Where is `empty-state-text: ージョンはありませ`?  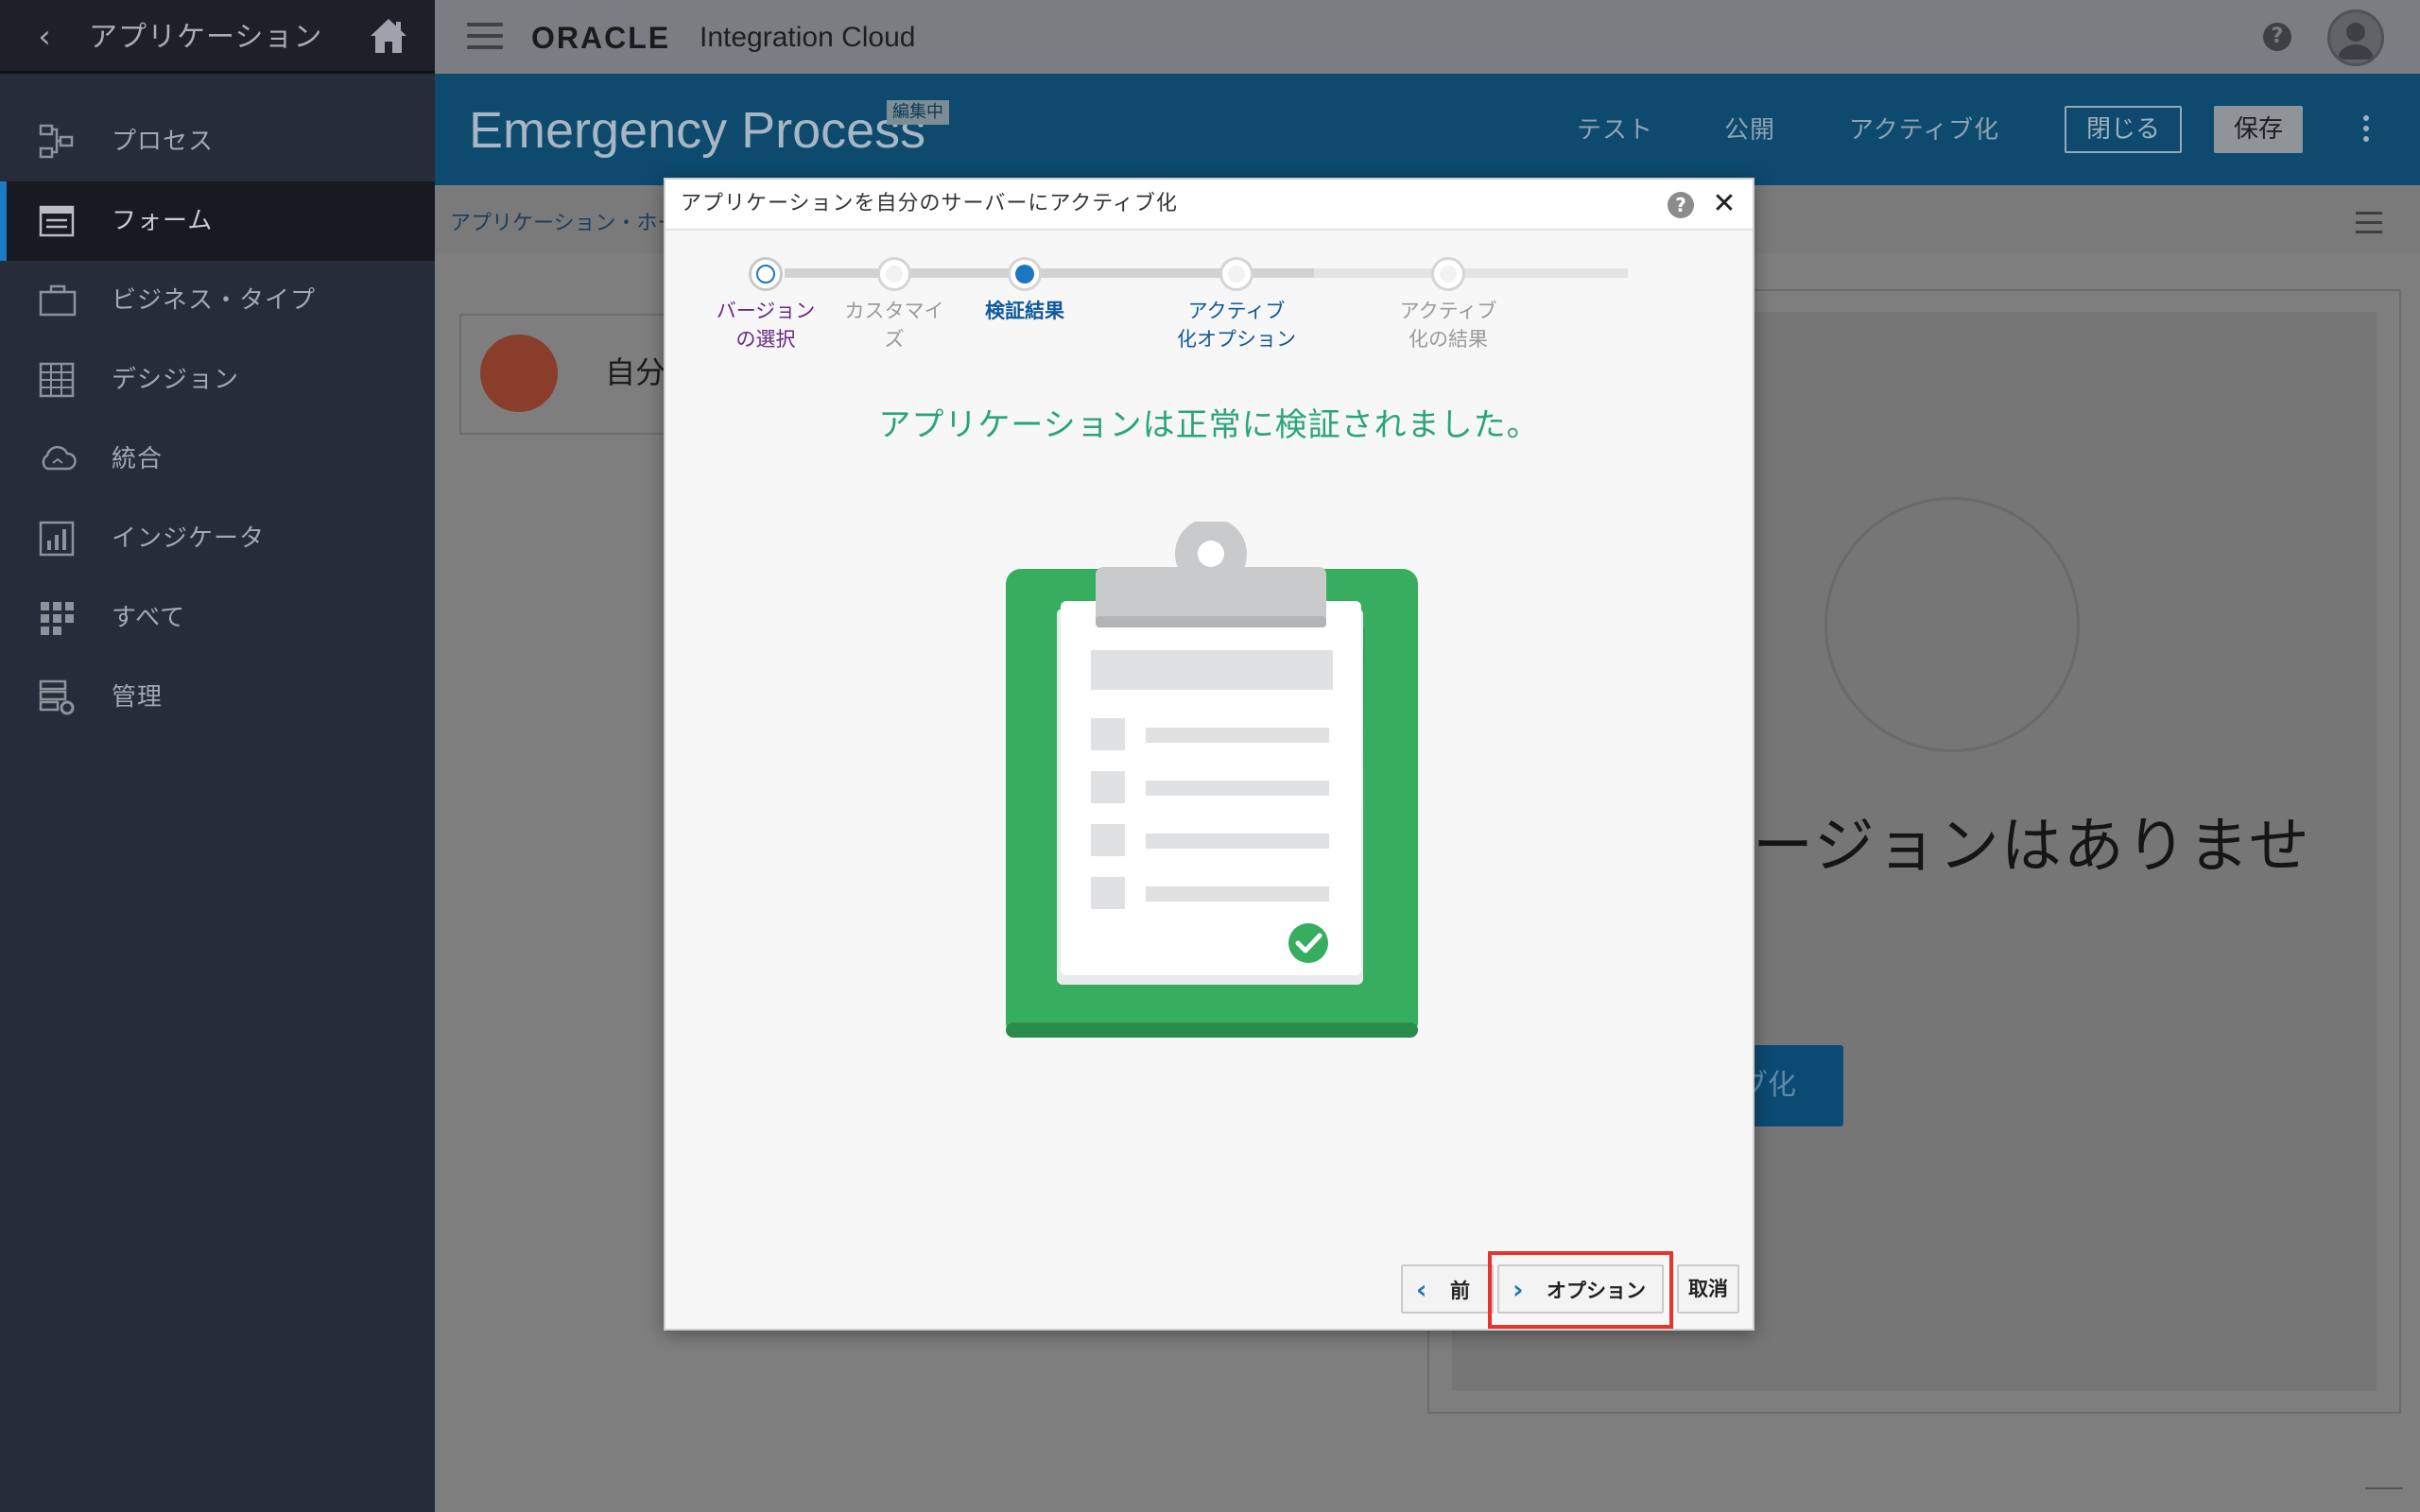 empty-state-text: ージョンはありませ is located at coordinates (2032, 847).